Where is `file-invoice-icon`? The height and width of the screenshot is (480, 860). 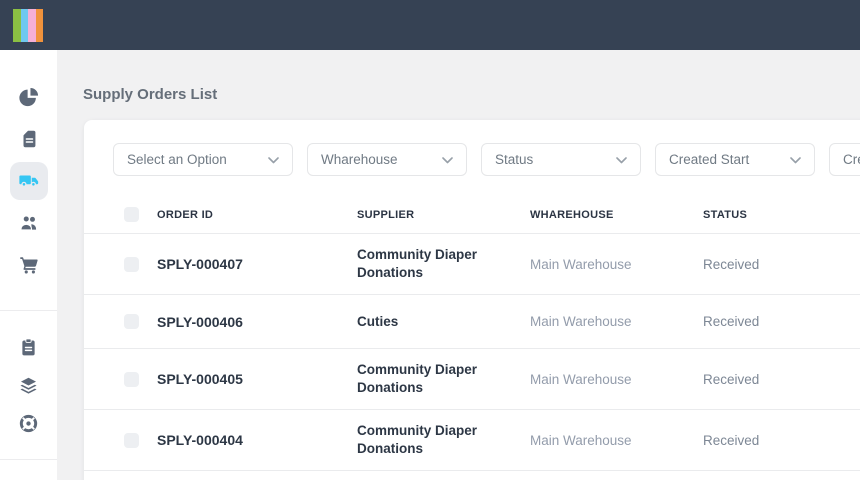
file-invoice-icon is located at coordinates (29, 139).